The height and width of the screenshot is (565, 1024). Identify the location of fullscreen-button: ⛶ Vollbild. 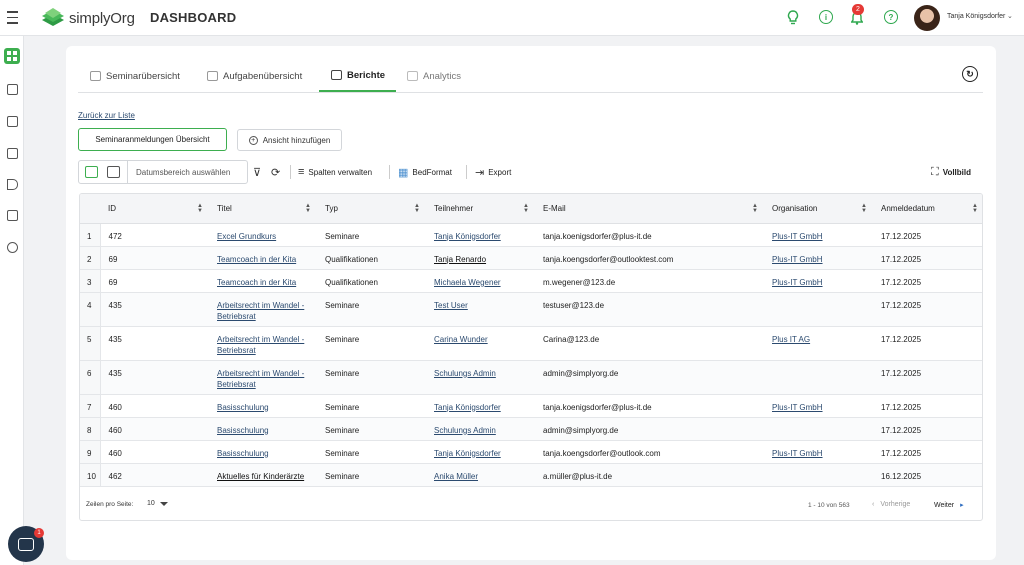
(951, 172).